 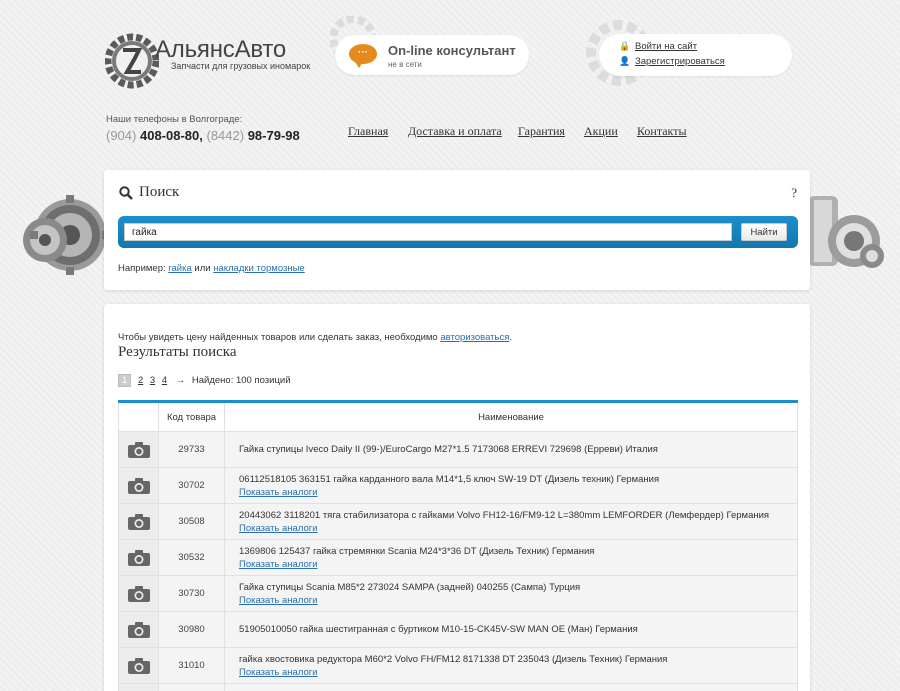 I want to click on search-example: Например: гайка или накладки тормозные, so click(x=211, y=268).